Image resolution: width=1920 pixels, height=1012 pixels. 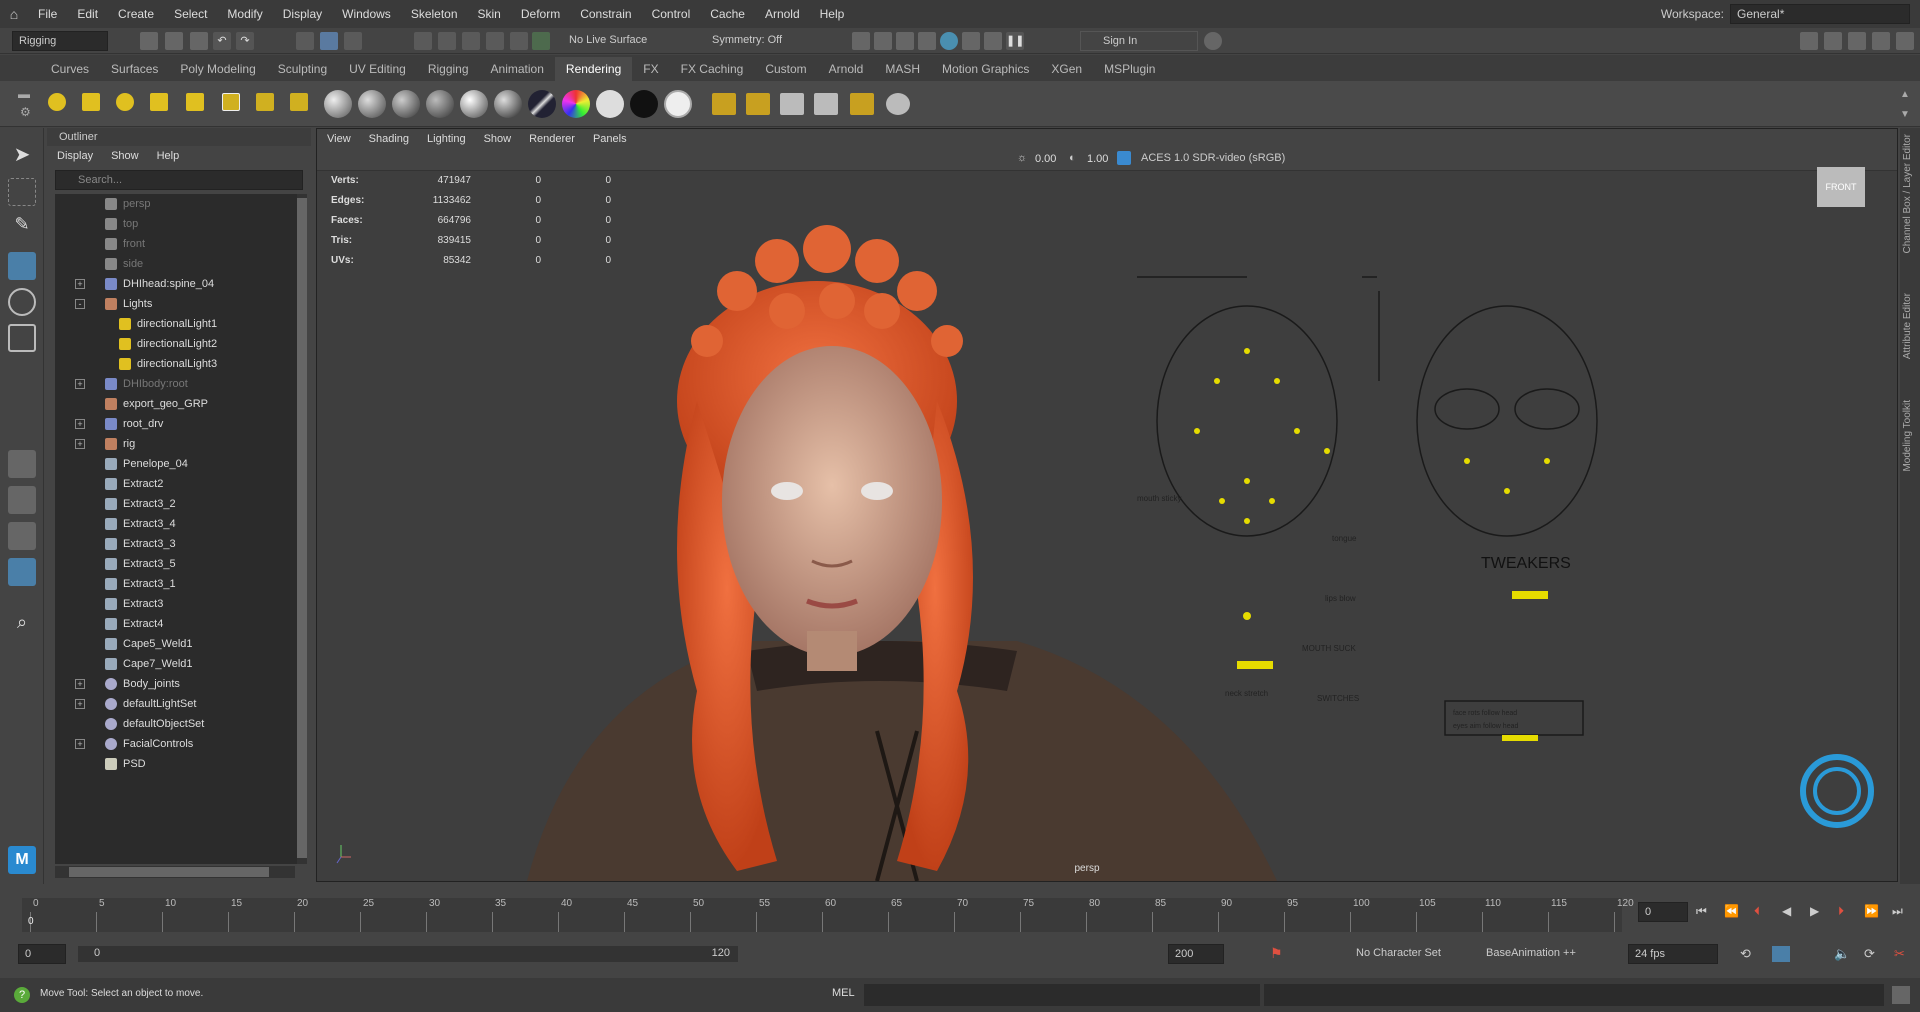 What do you see at coordinates (179, 584) in the screenshot?
I see `outliner-item: Extract3_1` at bounding box center [179, 584].